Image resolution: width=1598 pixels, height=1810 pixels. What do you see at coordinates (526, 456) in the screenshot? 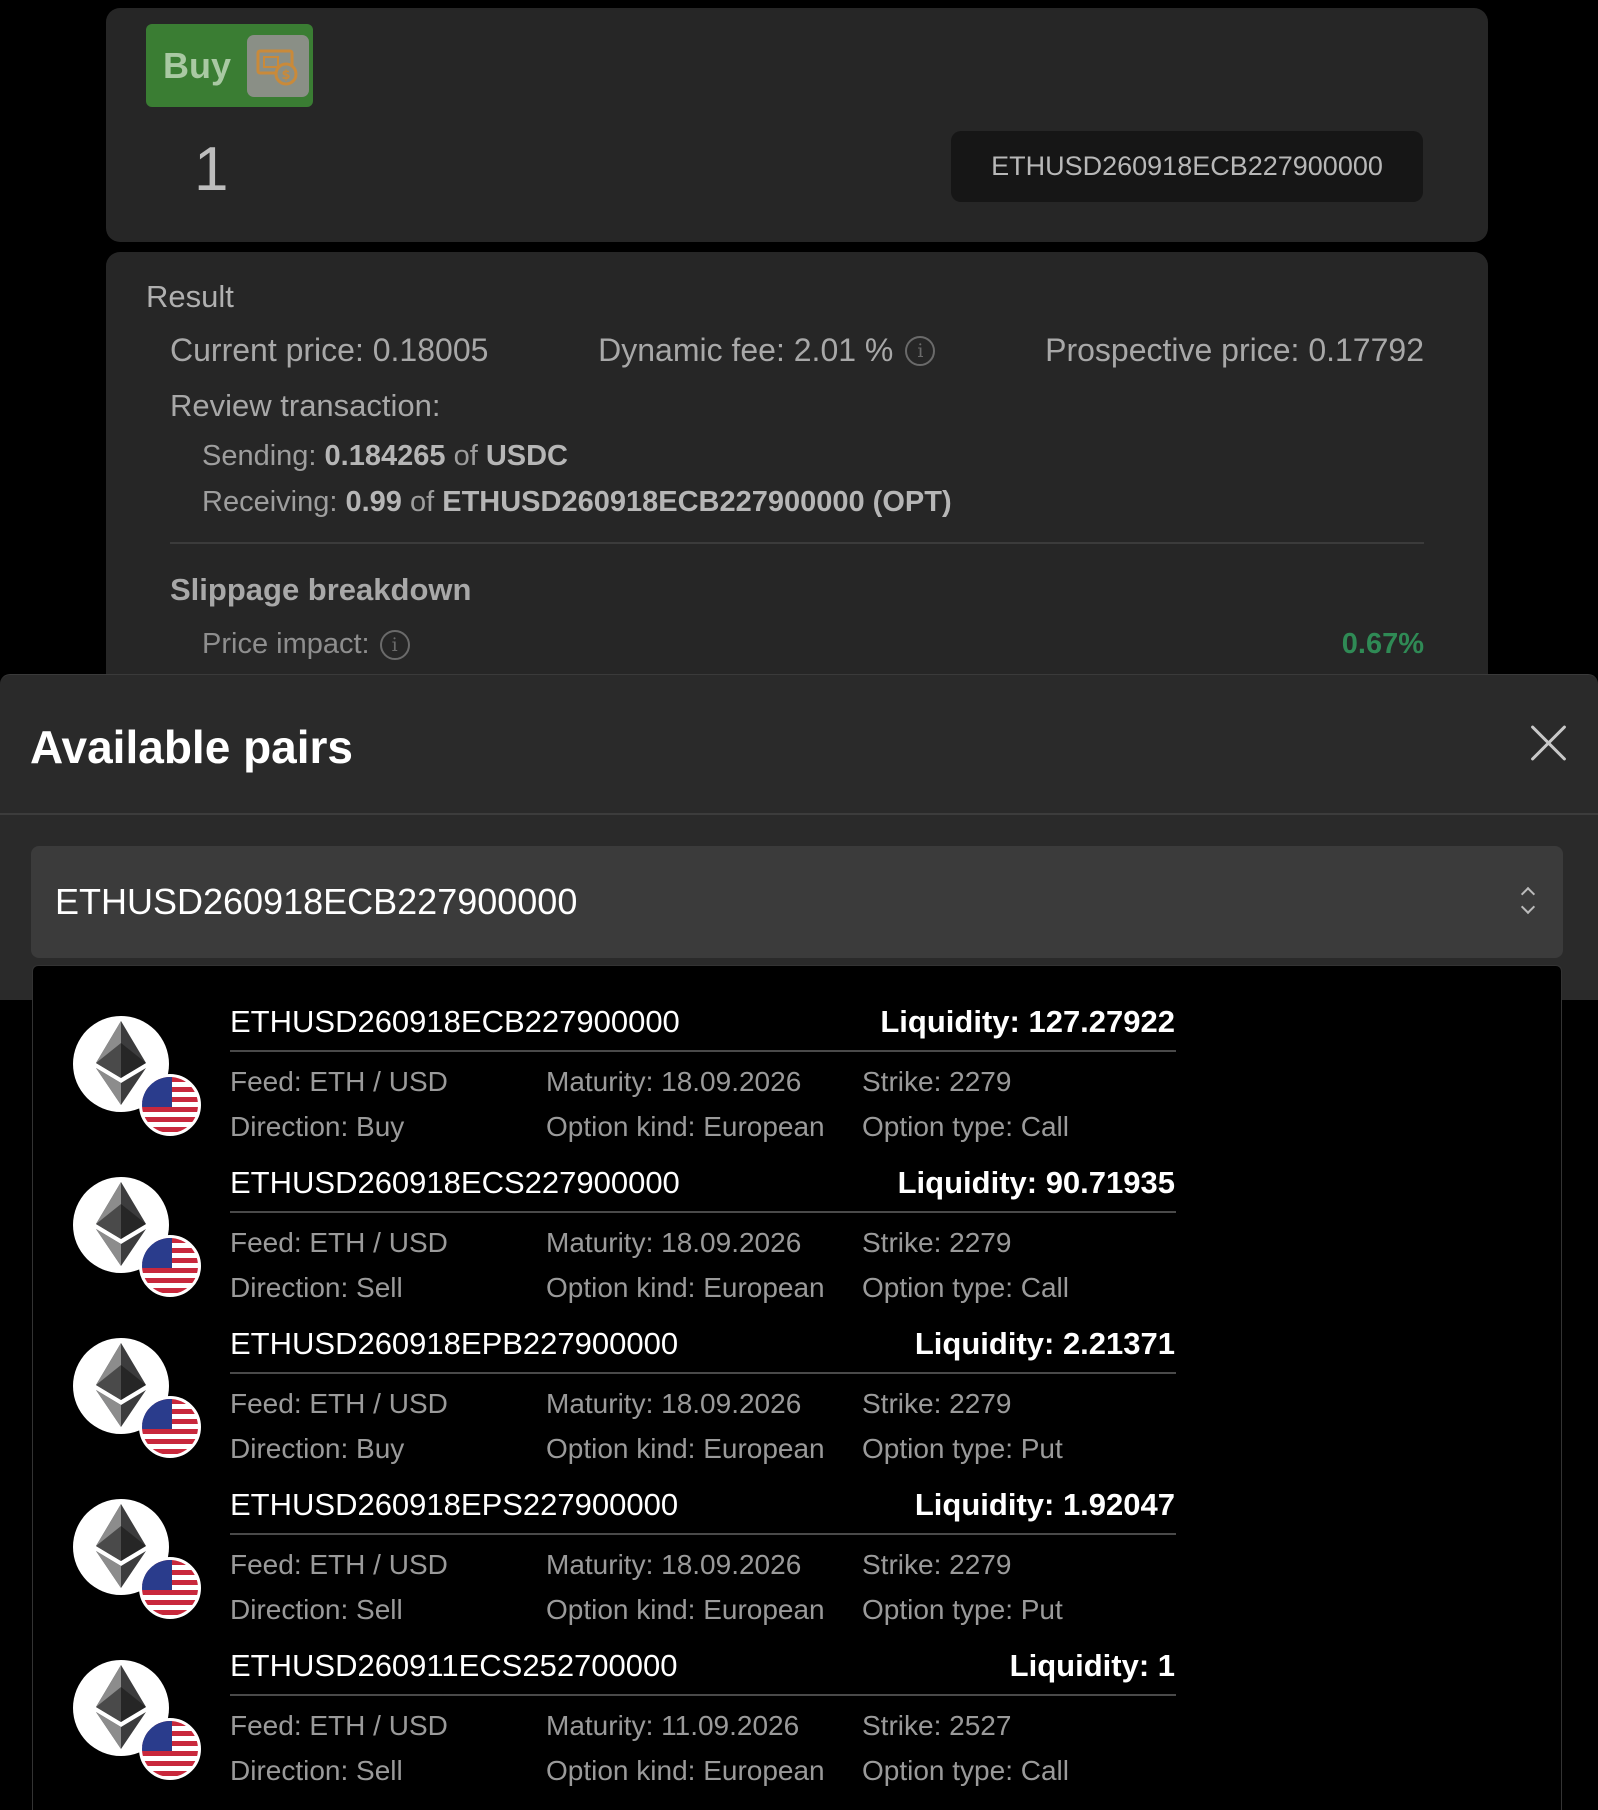
I see `sending-asset: USDC` at bounding box center [526, 456].